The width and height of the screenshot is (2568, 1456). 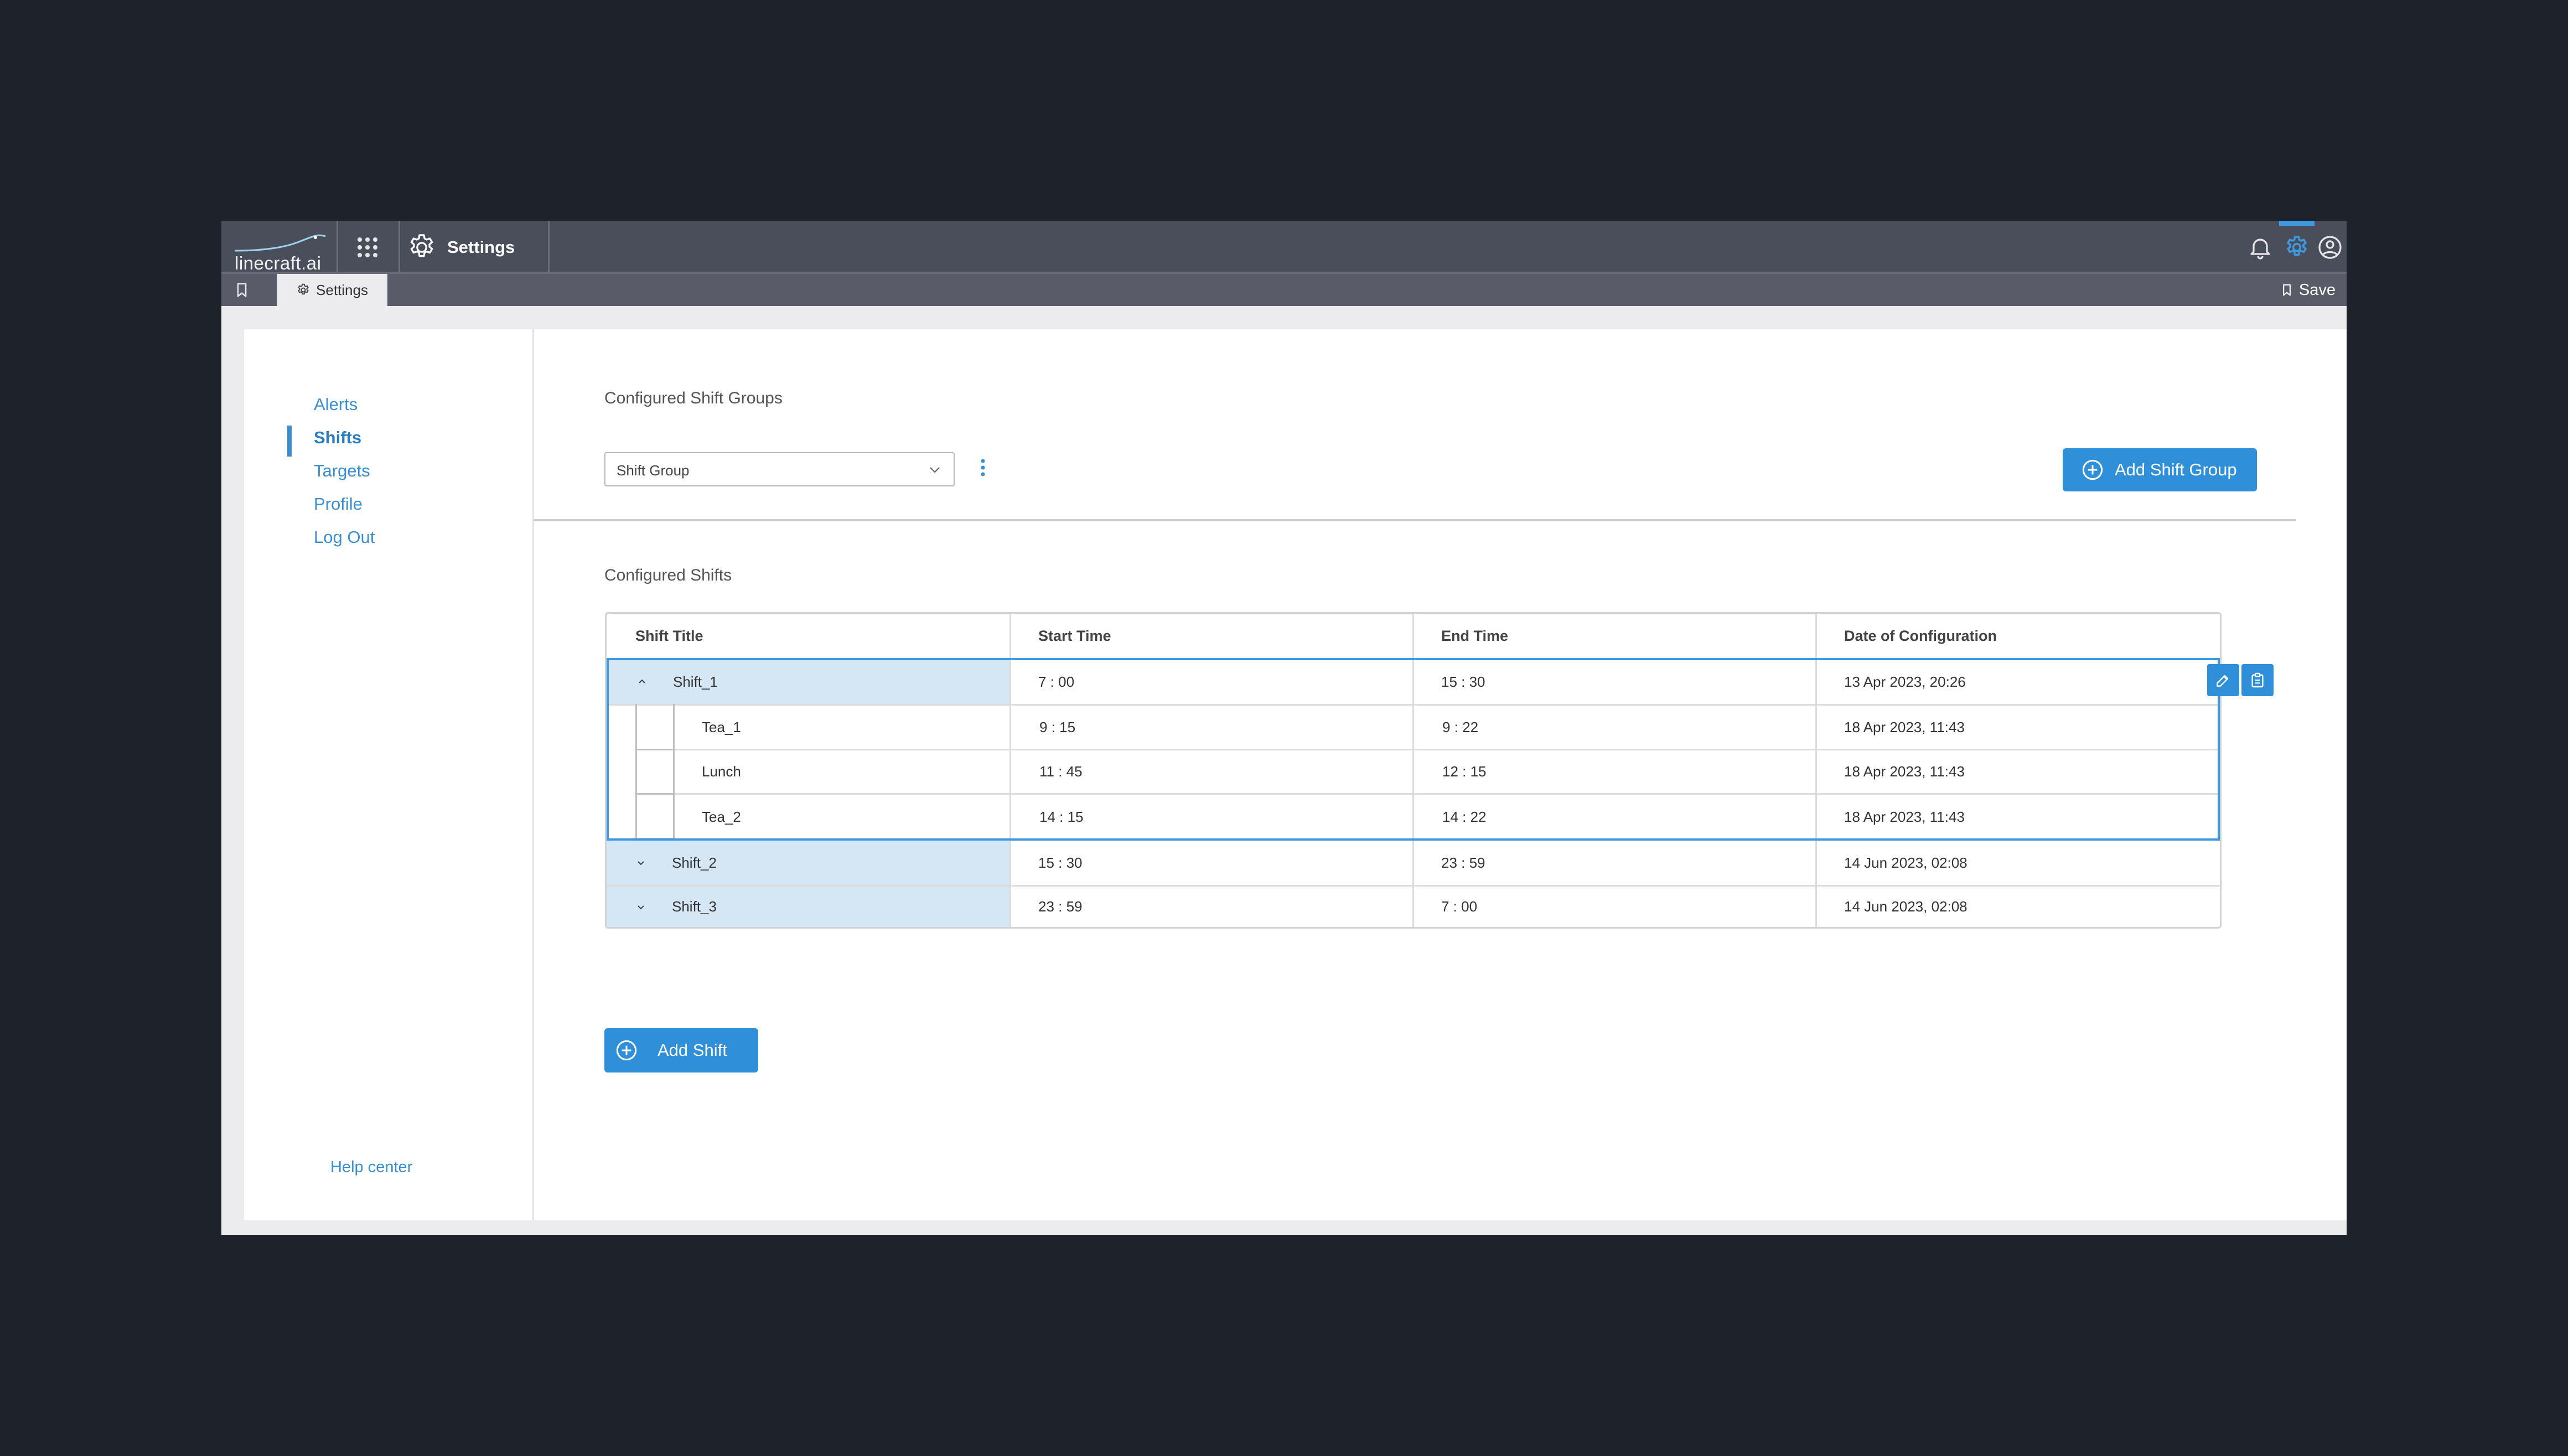 I want to click on linecraft-logo: linecraft.ai, so click(x=280, y=252).